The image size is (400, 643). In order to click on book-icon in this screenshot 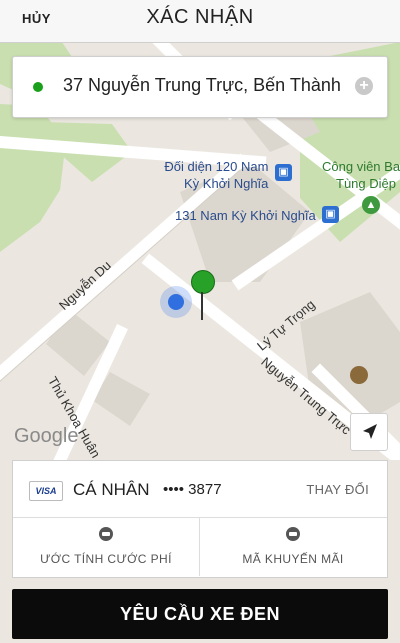, I will do `click(359, 375)`.